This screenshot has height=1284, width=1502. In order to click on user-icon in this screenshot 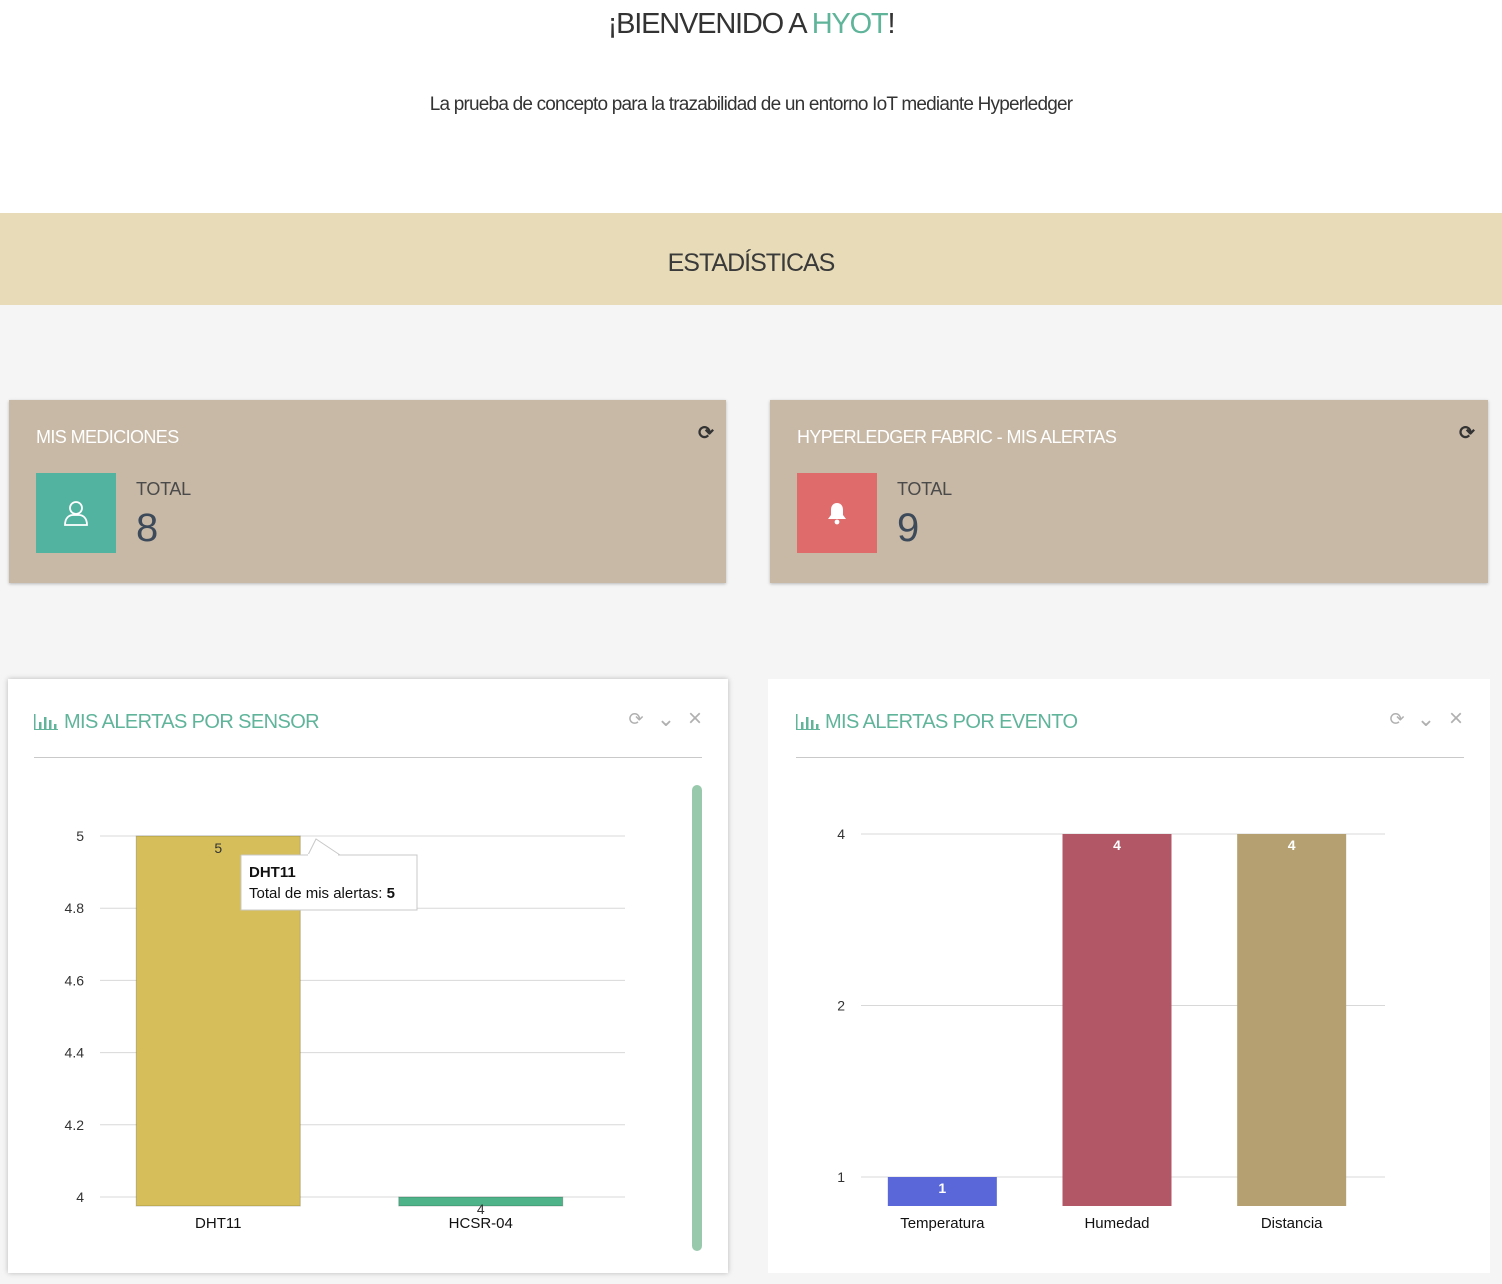, I will do `click(76, 513)`.